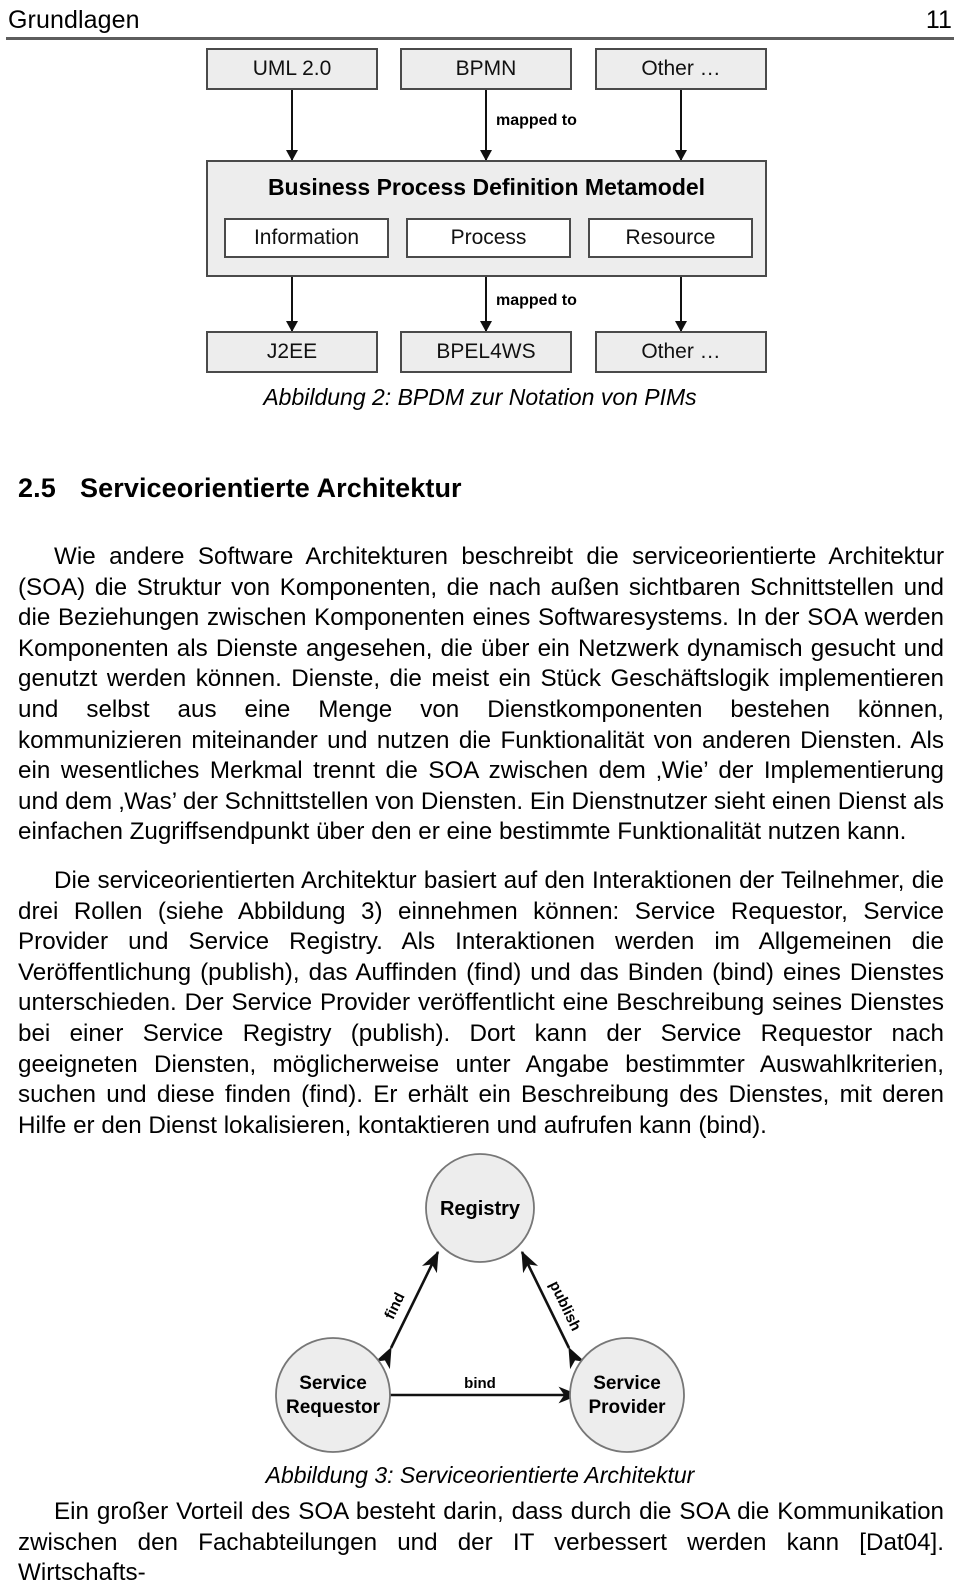  Describe the element at coordinates (333, 1383) in the screenshot. I see `node-service-requestor-label-line1: Service` at that location.